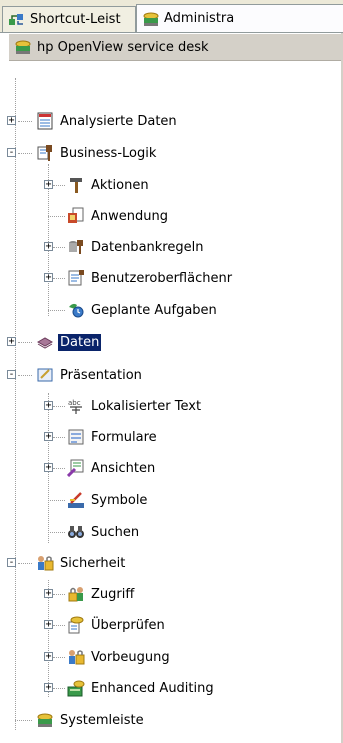 The image size is (343, 743). What do you see at coordinates (147, 247) in the screenshot?
I see `tree-node-label: Datenbankregeln` at bounding box center [147, 247].